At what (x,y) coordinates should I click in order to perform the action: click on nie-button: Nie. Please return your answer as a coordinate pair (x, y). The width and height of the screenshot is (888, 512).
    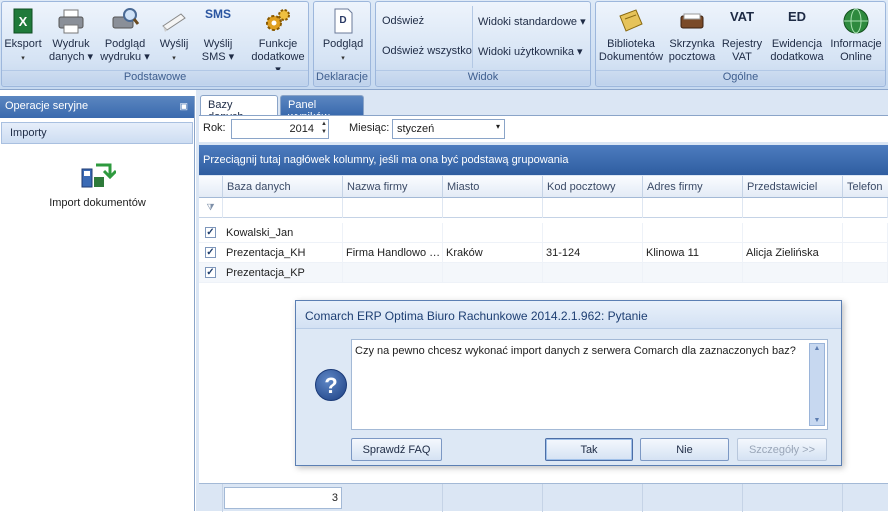
    Looking at the image, I should click on (684, 449).